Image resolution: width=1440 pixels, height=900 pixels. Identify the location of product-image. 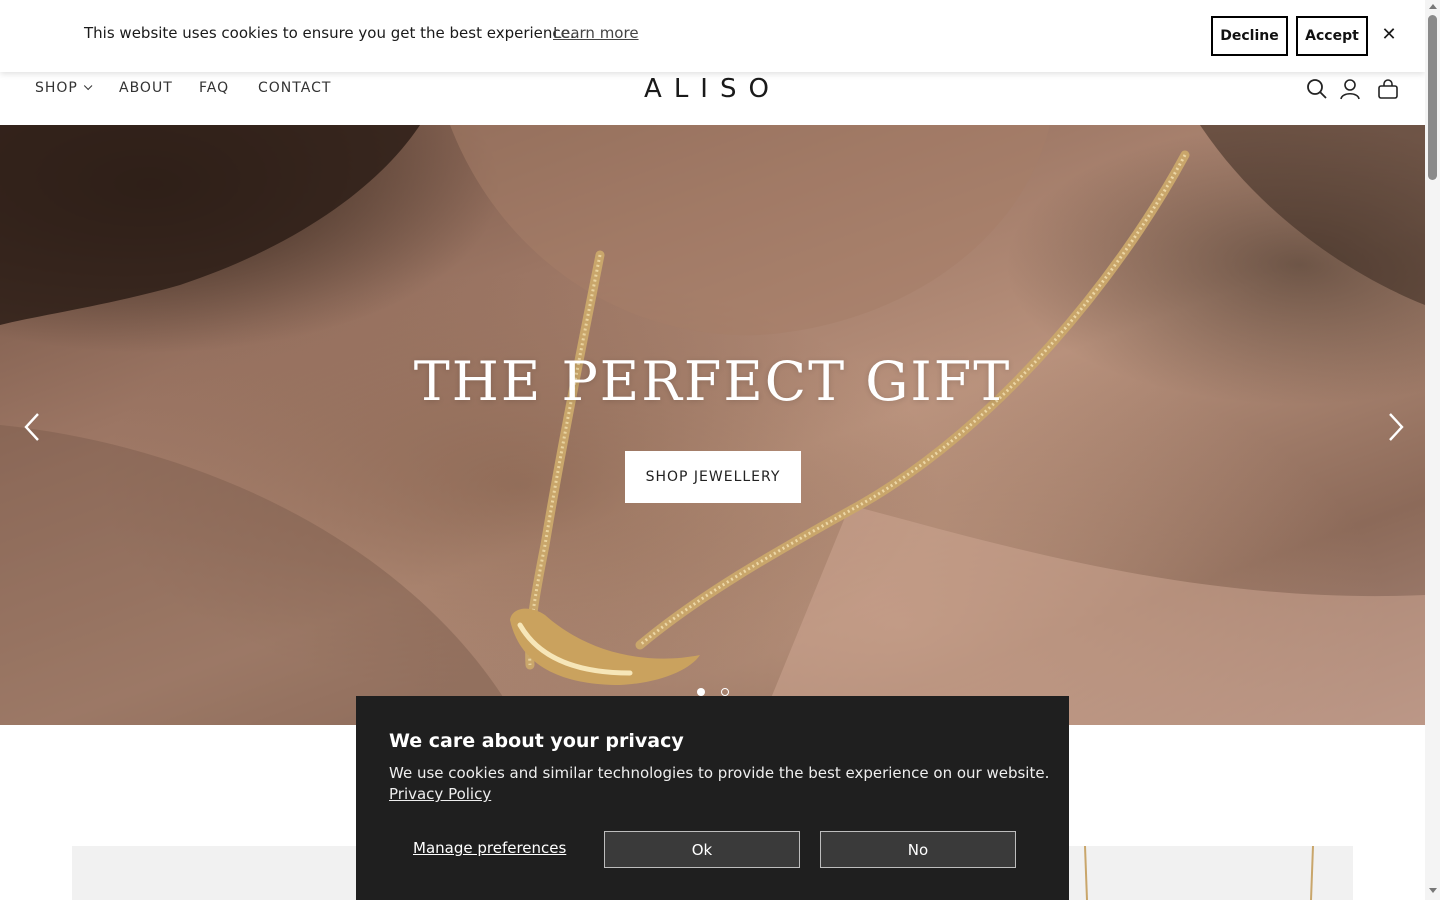
(1199, 873).